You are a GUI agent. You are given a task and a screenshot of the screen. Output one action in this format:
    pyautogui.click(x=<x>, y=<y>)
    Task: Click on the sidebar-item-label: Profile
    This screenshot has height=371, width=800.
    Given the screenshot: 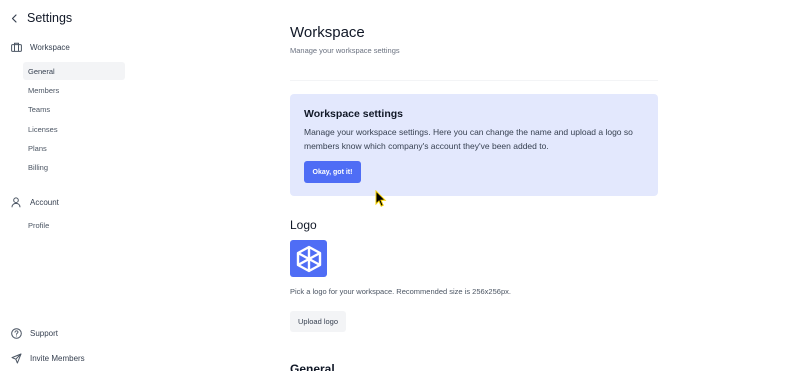 What is the action you would take?
    pyautogui.click(x=39, y=225)
    